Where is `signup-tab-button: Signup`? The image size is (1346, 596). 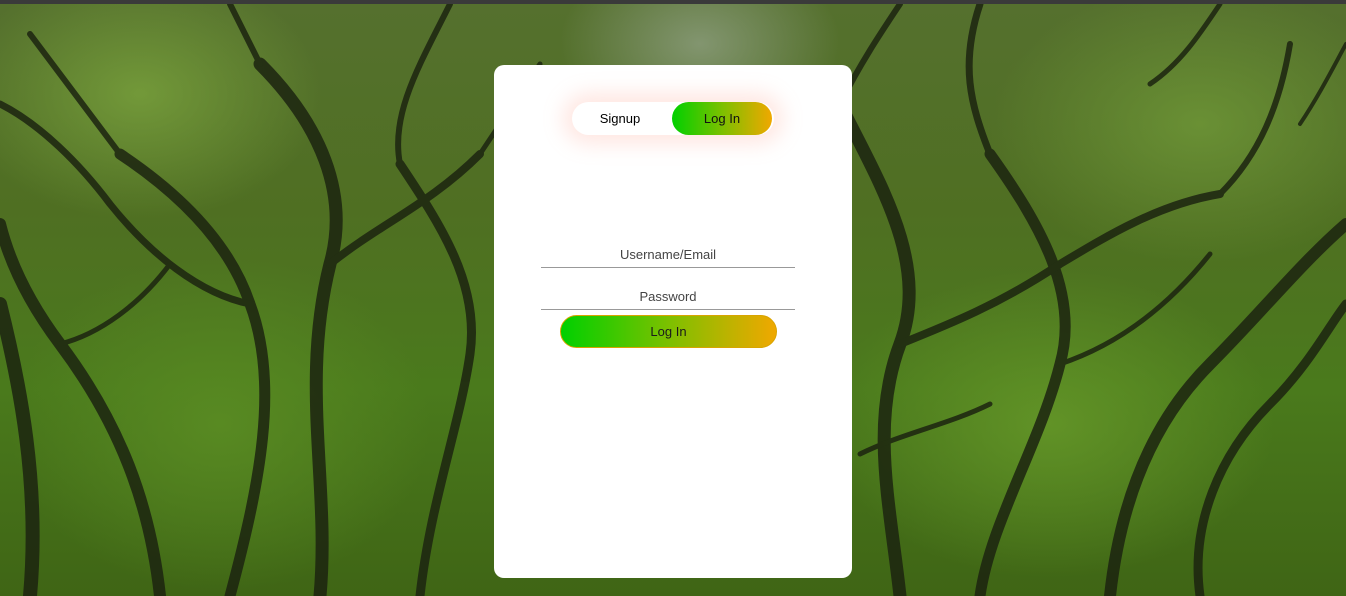
signup-tab-button: Signup is located at coordinates (620, 118).